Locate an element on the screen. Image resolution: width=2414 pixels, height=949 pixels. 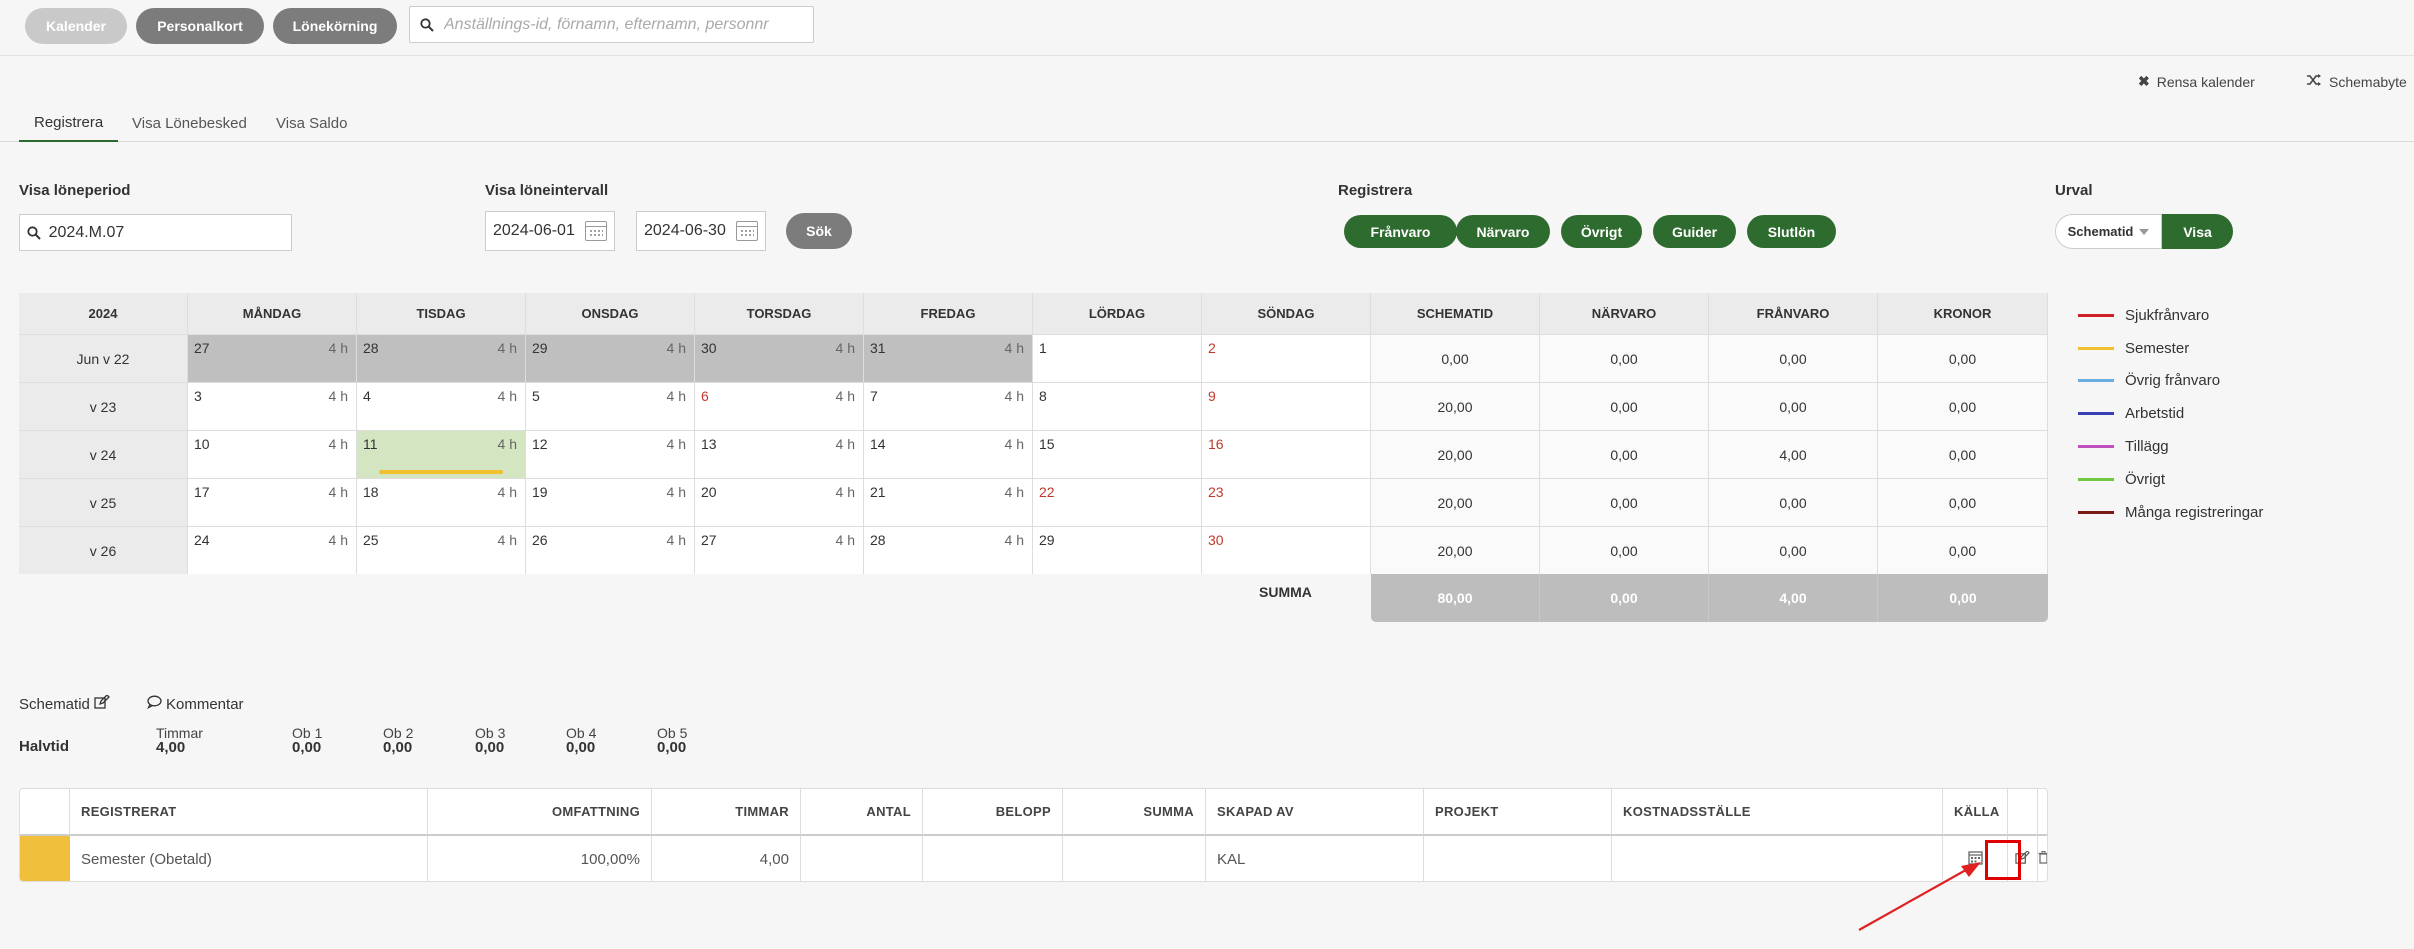
calendar-year-header: 2024 is located at coordinates (103, 313).